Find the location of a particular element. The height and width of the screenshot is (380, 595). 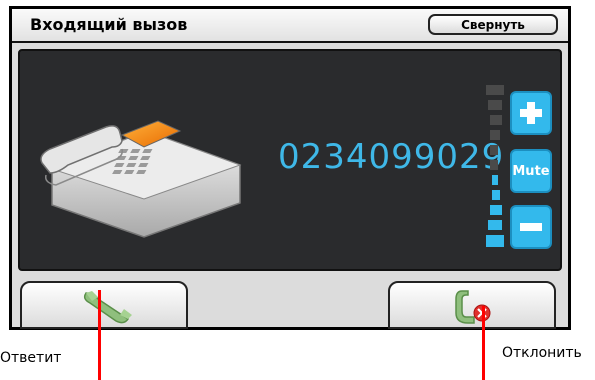

plus-icon is located at coordinates (531, 113).